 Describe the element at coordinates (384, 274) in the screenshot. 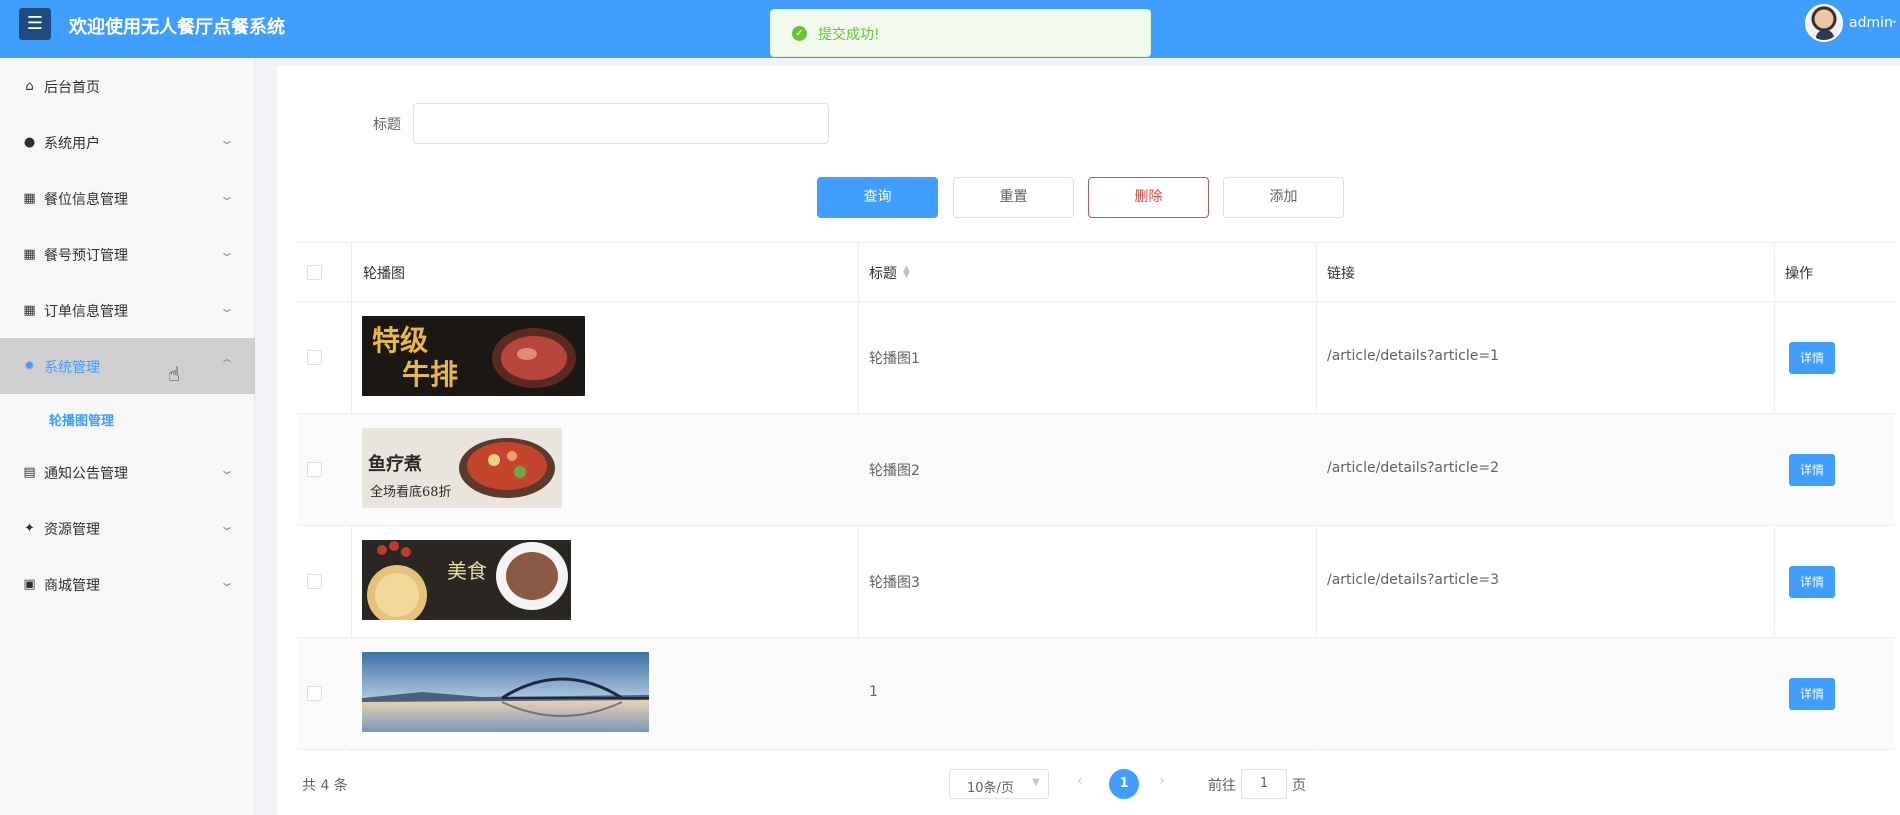

I see `column-header-image: 轮播图` at that location.